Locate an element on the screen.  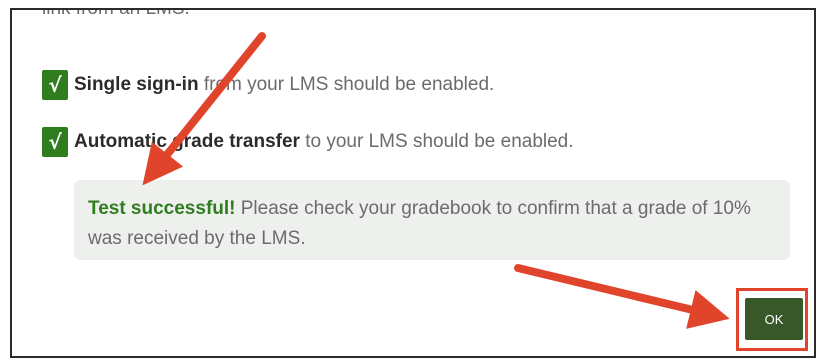
check-item-text: from your LMS should be enabled. is located at coordinates (346, 84).